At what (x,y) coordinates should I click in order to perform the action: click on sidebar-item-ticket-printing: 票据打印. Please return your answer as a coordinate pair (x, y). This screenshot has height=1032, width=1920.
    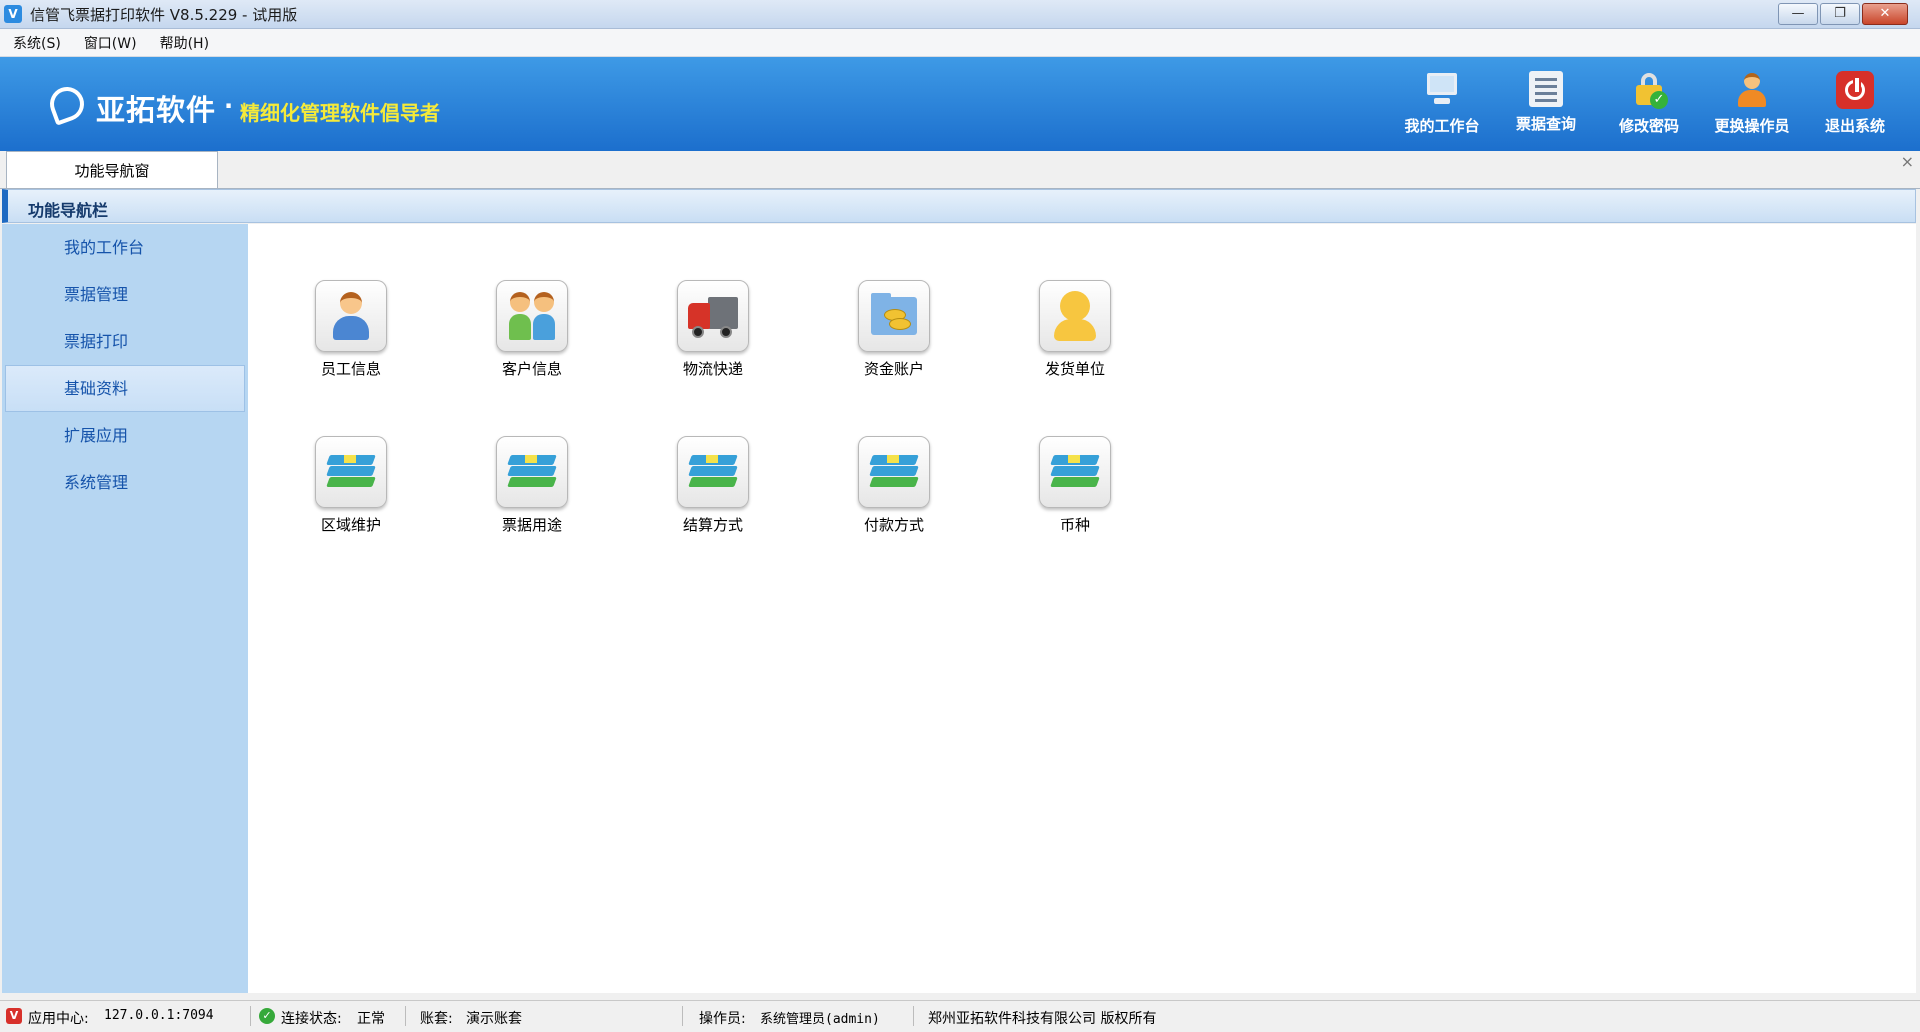
    Looking at the image, I should click on (125, 341).